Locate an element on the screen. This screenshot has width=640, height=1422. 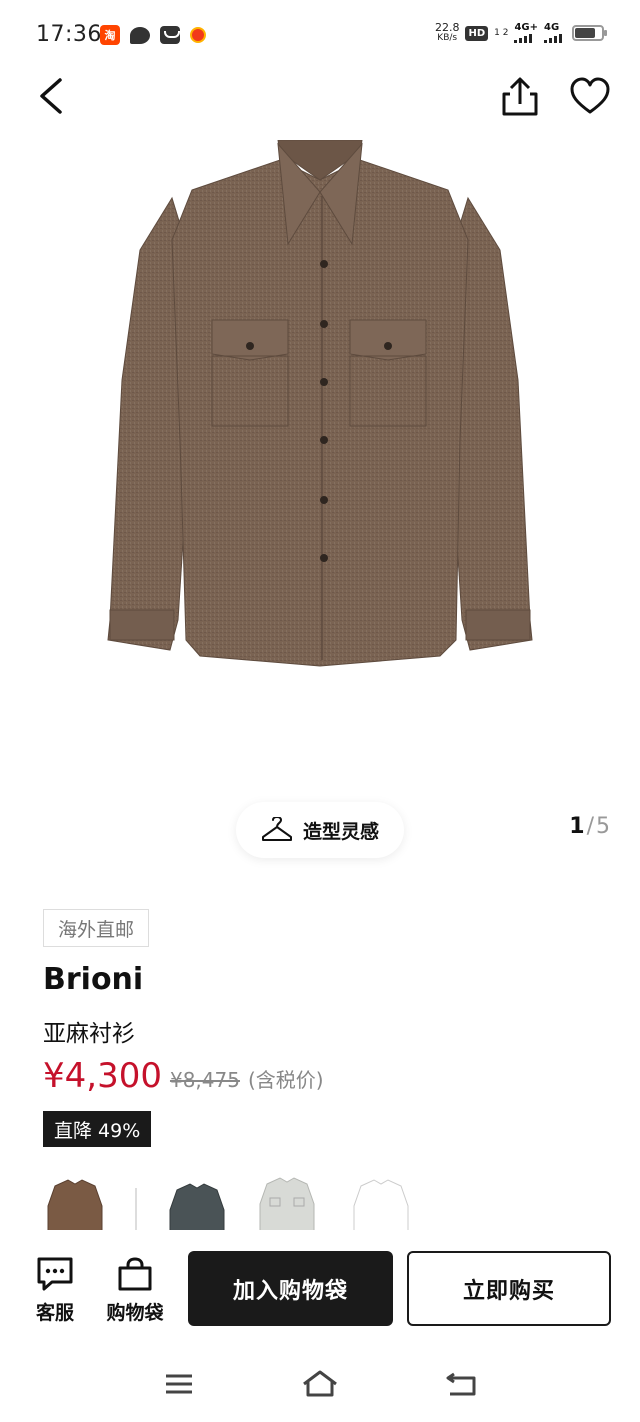
system-navigation-bar is located at coordinates (320, 1382).